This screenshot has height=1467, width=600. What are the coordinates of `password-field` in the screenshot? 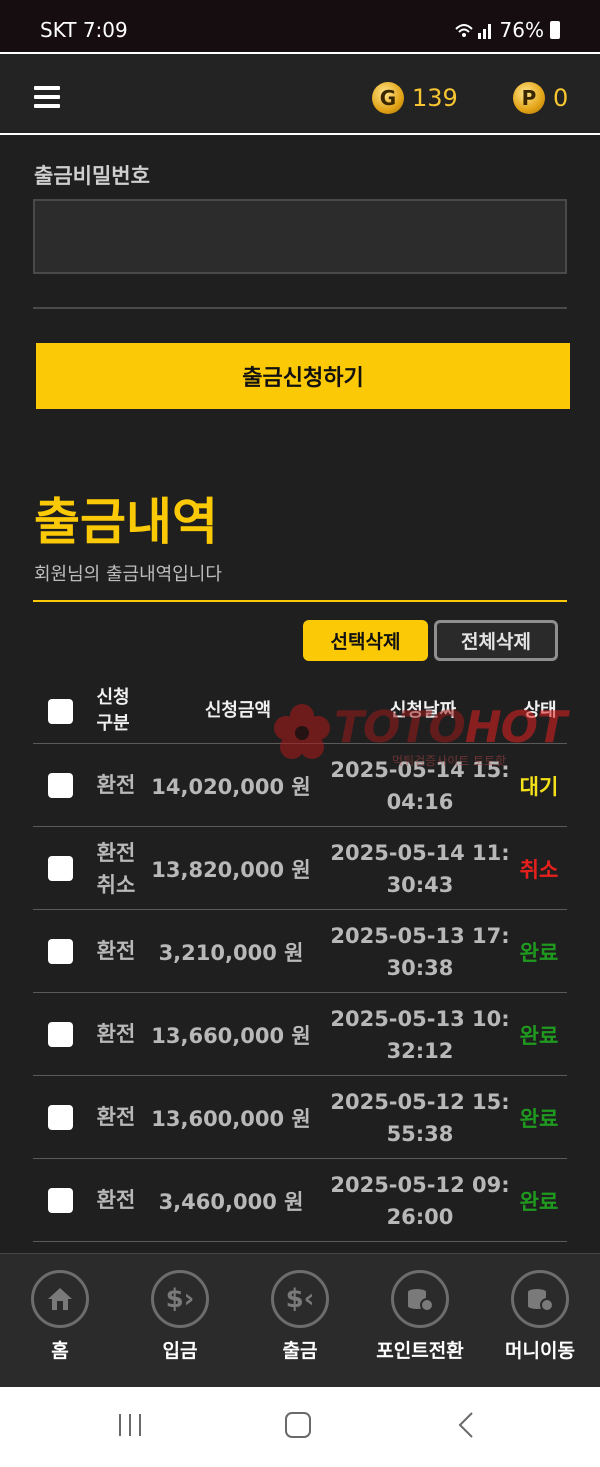 It's located at (300, 236).